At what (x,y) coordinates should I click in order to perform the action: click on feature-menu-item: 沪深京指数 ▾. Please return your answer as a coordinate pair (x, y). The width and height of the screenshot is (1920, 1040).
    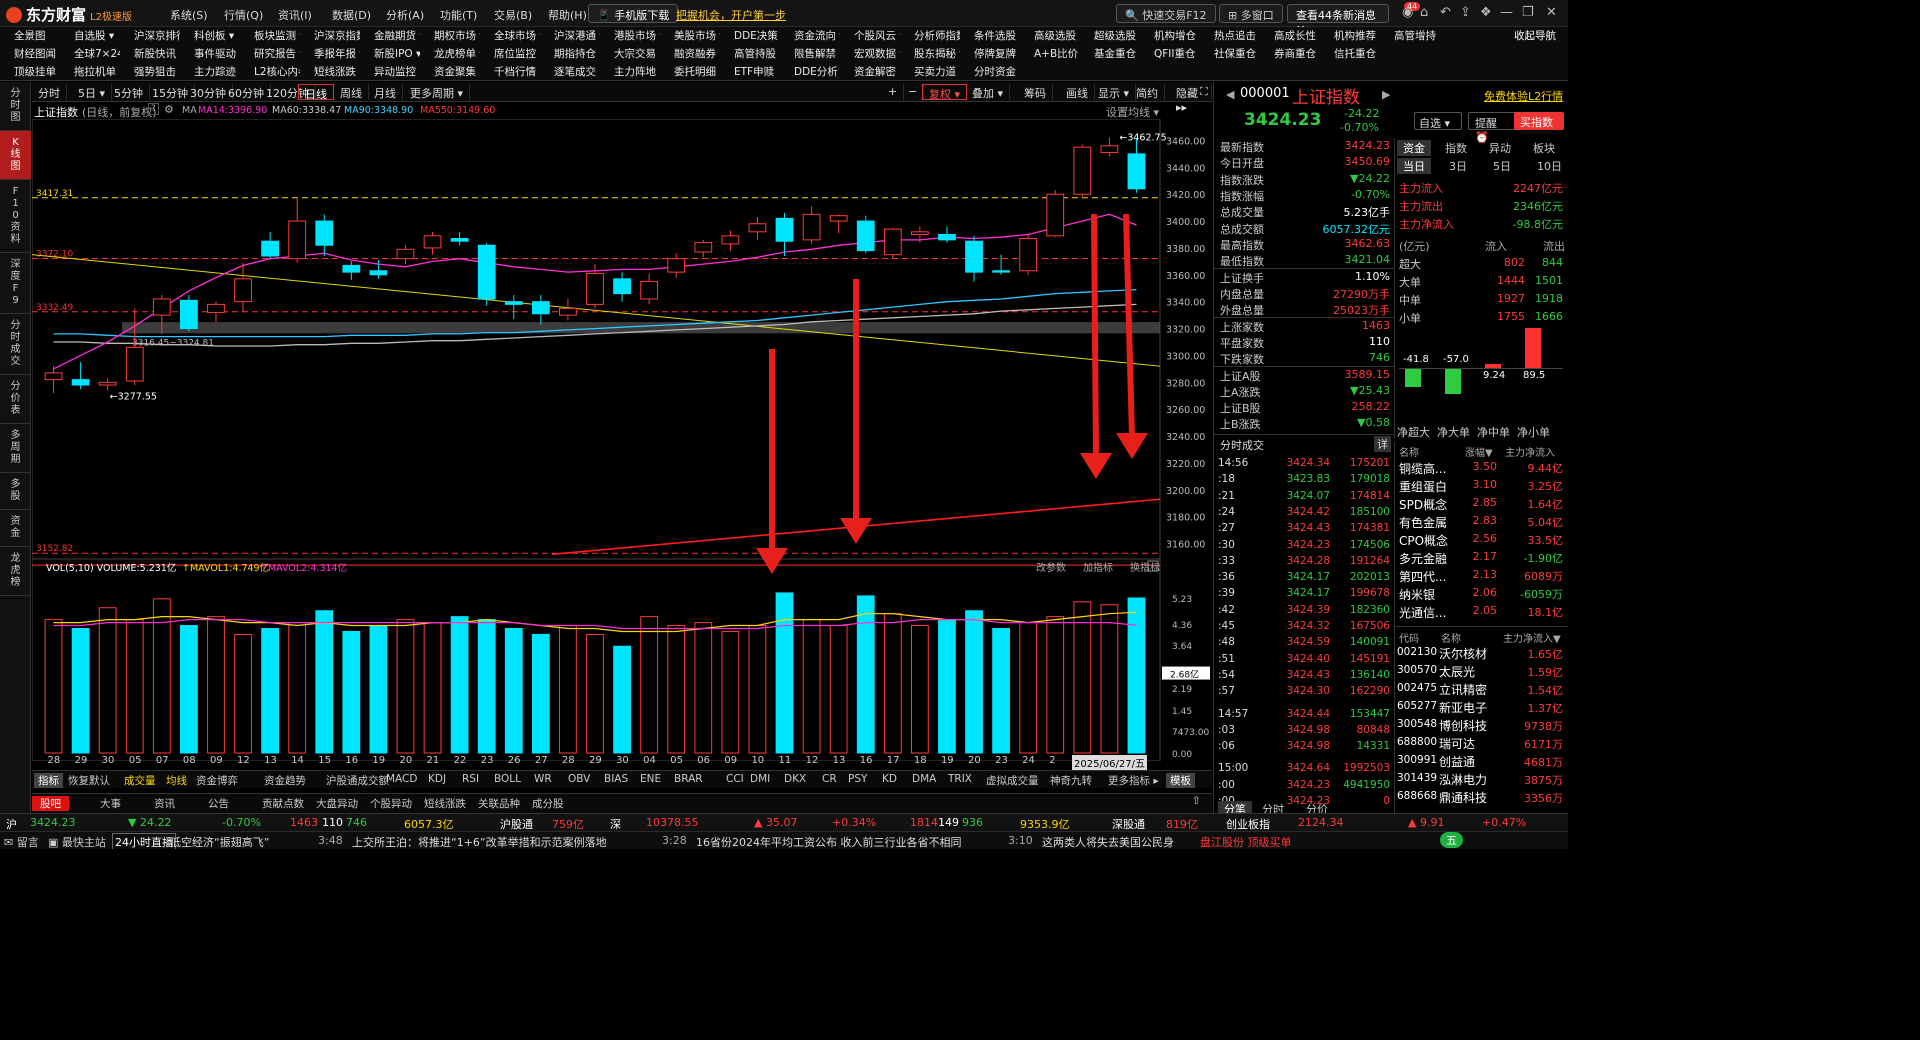
    Looking at the image, I should click on (330, 37).